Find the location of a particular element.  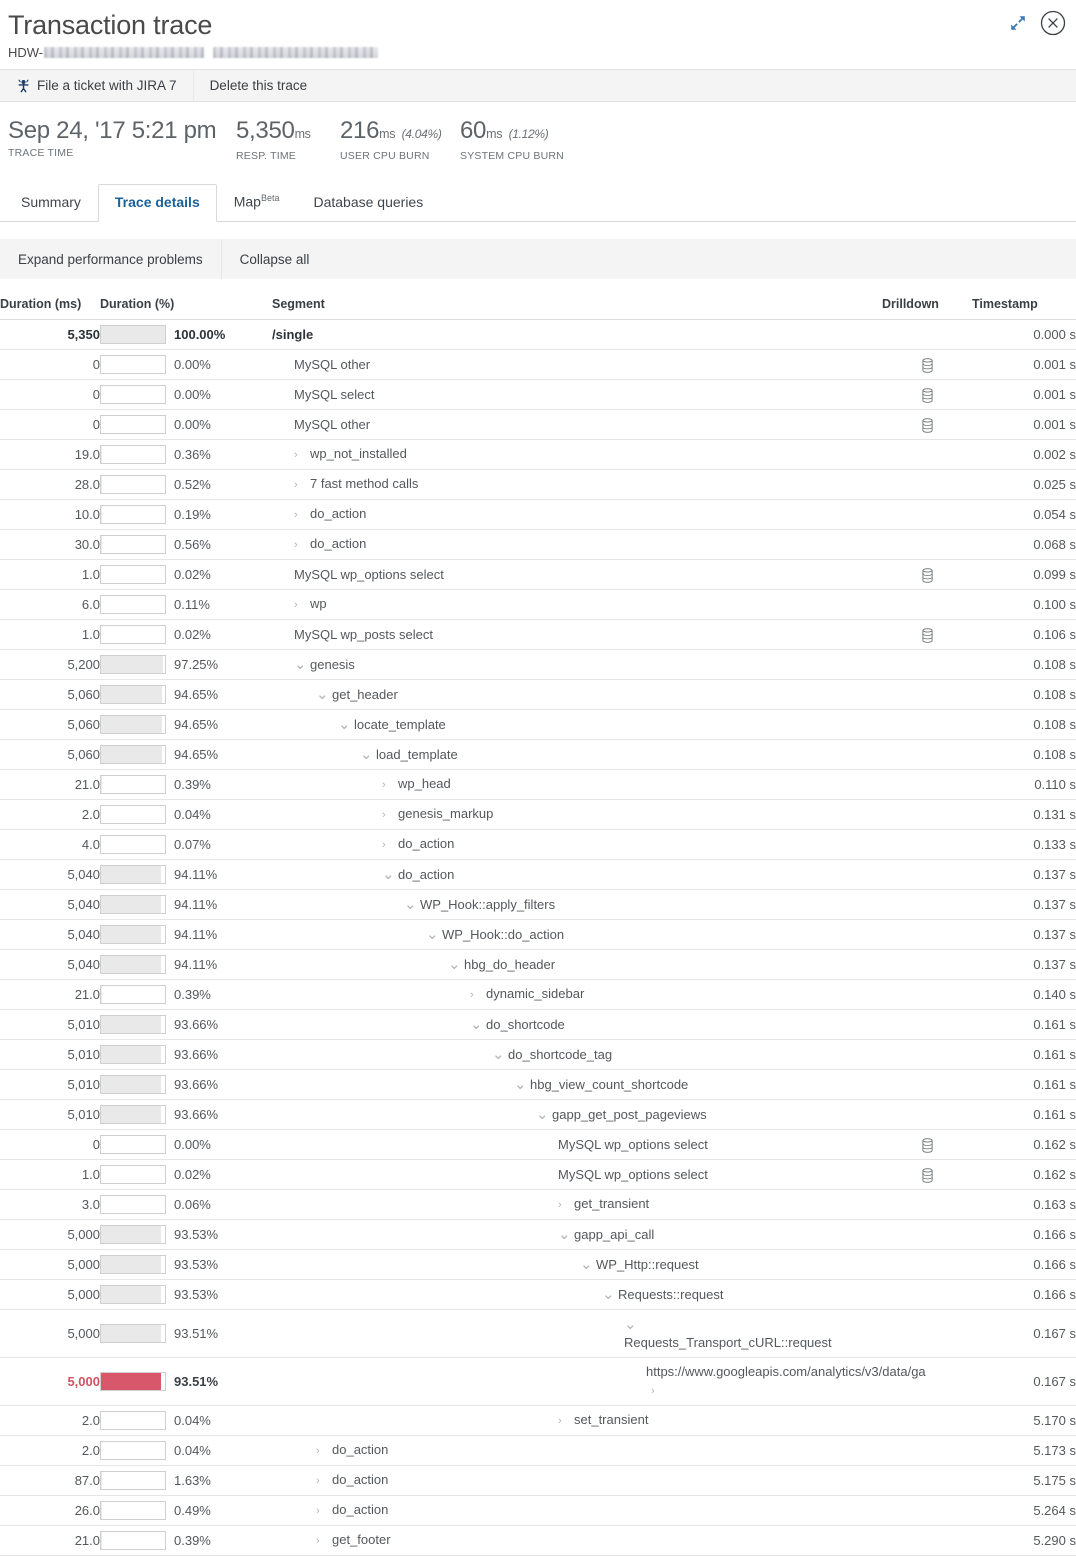

table-row: 00.00%MySQL wp_options select0.162 s is located at coordinates (538, 1145).